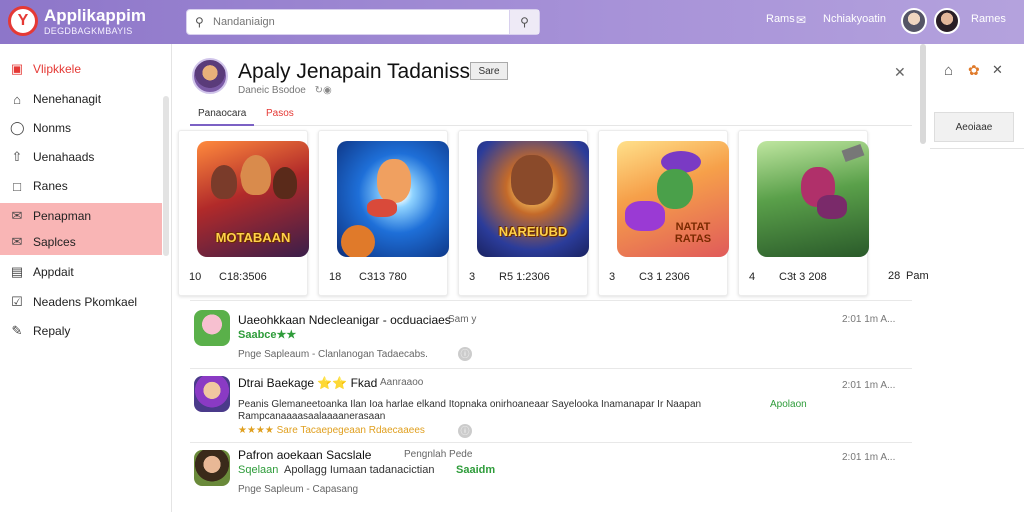 The width and height of the screenshot is (1024, 512). I want to click on list-item-description-2: Rampcanaaaasaalaaaanerasaan, so click(312, 416).